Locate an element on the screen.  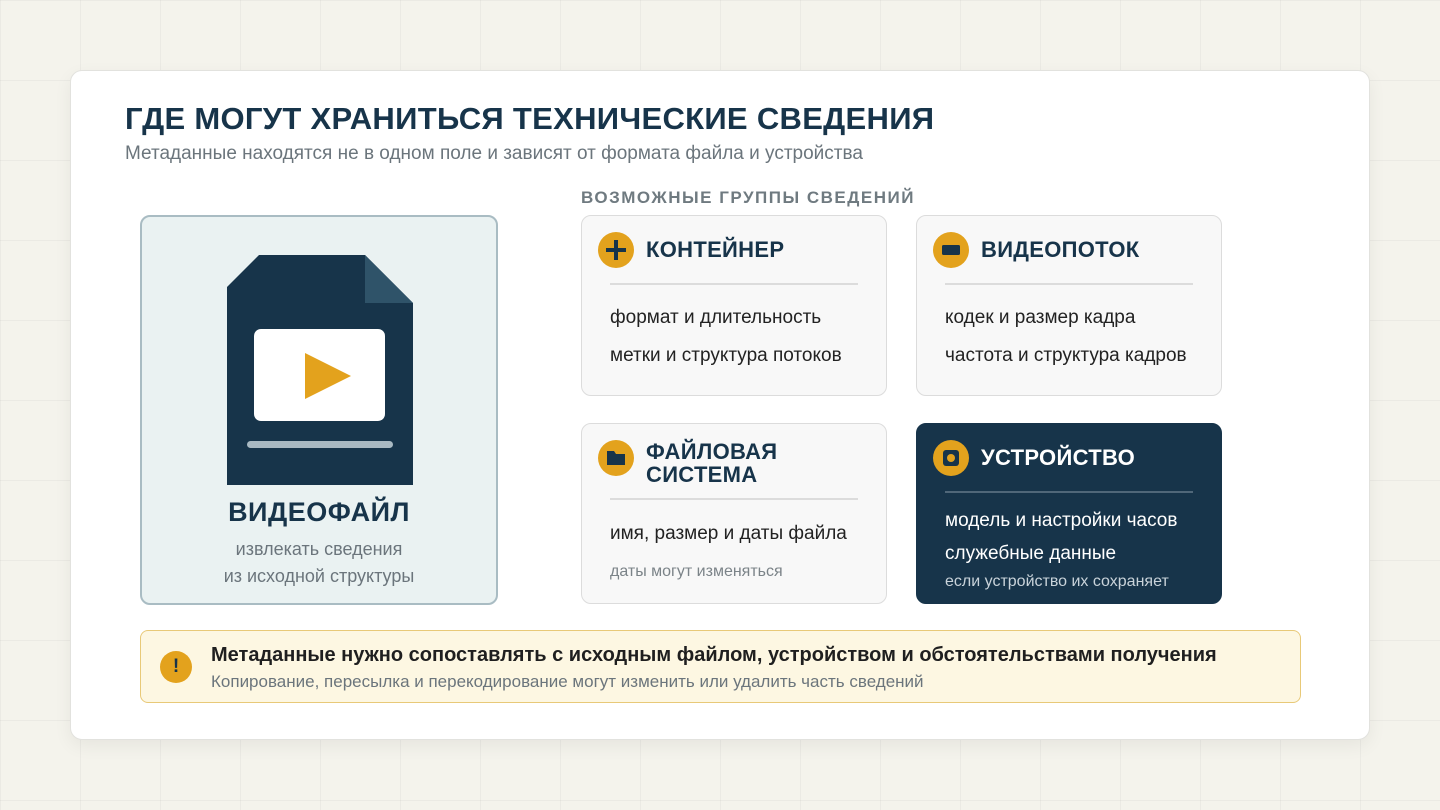
folder-icon is located at coordinates (616, 458).